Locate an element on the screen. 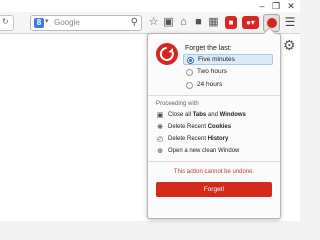  radio-24-hours is located at coordinates (189, 85).